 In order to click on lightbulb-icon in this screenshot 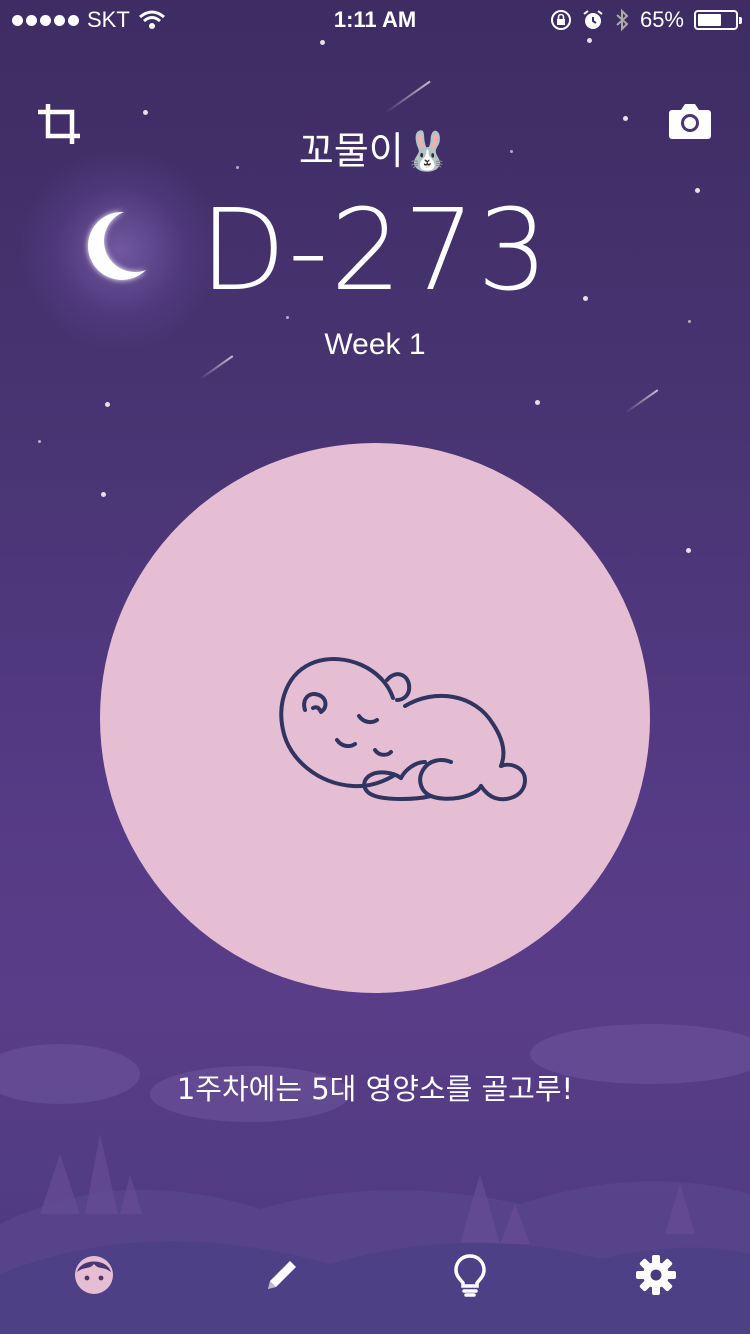, I will do `click(470, 1275)`.